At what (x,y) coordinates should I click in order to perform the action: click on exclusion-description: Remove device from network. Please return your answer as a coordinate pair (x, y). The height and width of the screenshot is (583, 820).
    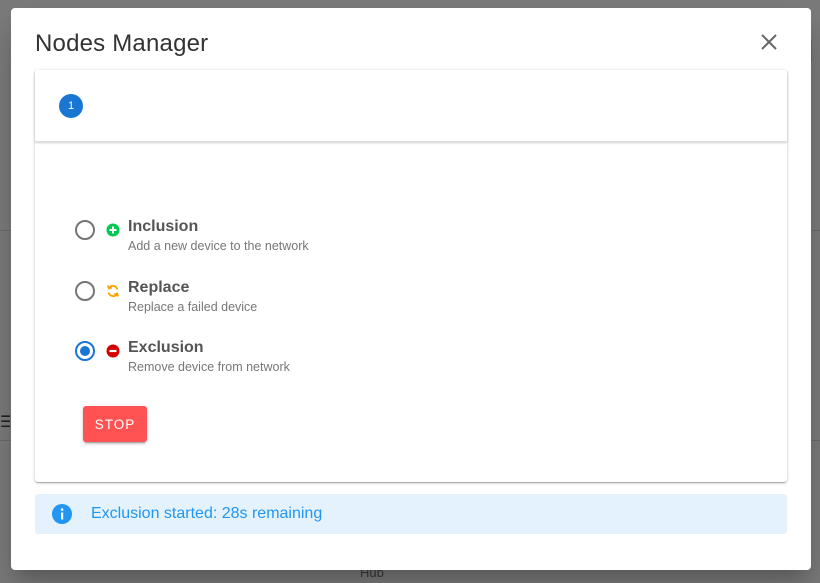
    Looking at the image, I should click on (209, 367).